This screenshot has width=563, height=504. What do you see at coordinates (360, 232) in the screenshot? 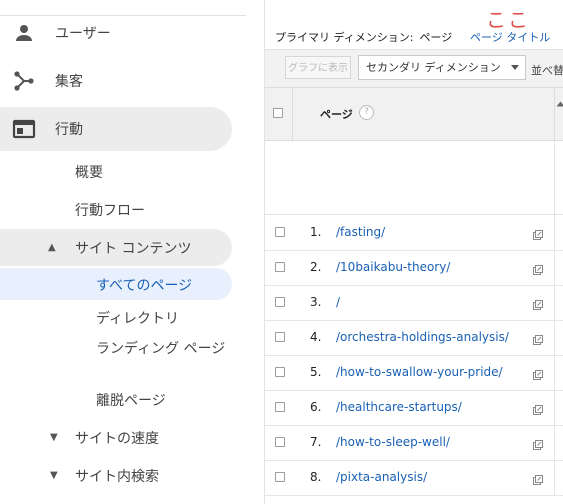
I see `page-path-link: /fasting/` at bounding box center [360, 232].